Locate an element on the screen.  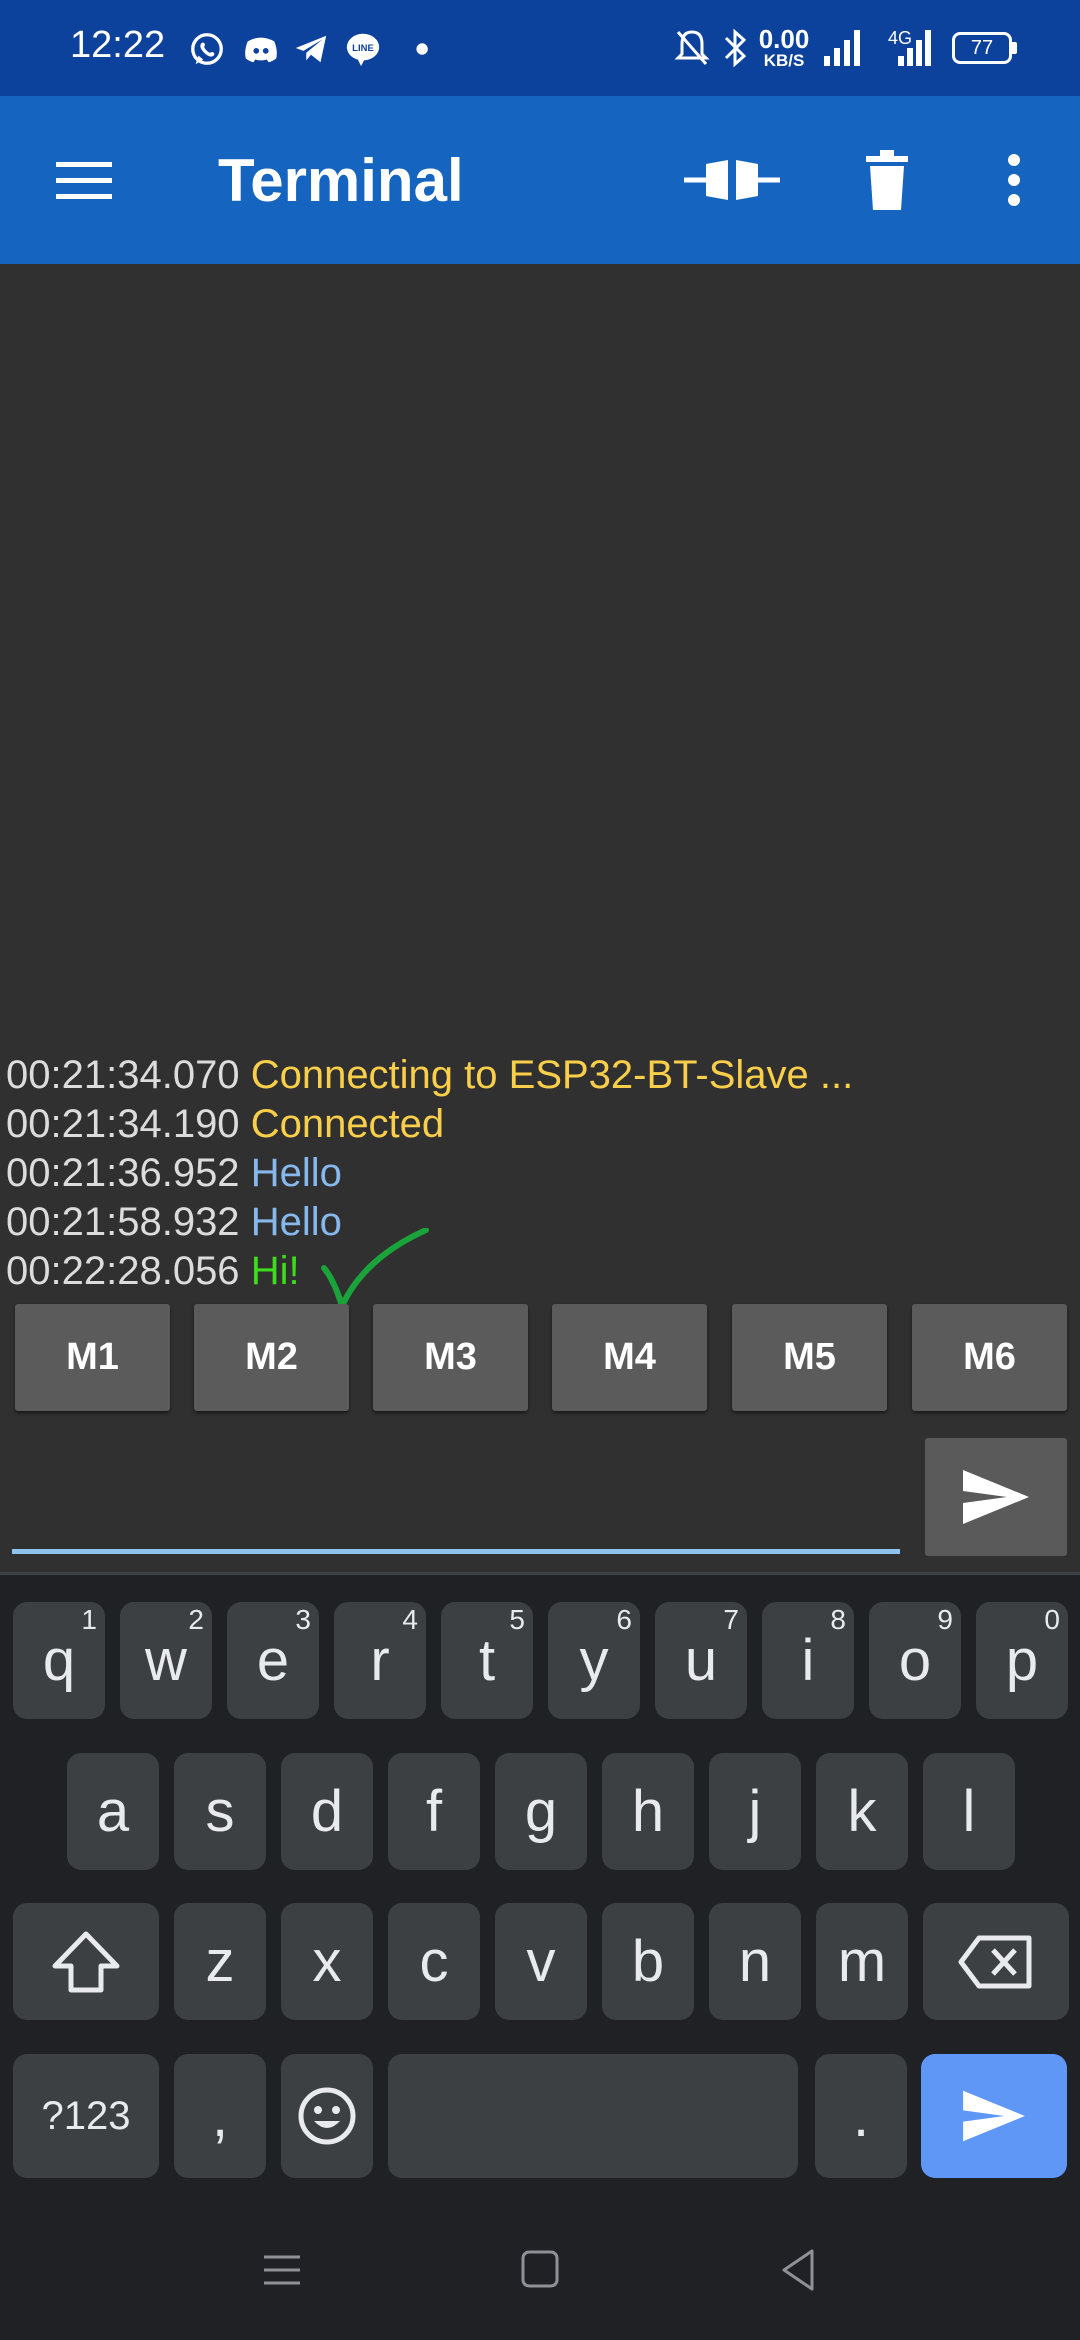
key-i: i8 is located at coordinates (808, 1660).